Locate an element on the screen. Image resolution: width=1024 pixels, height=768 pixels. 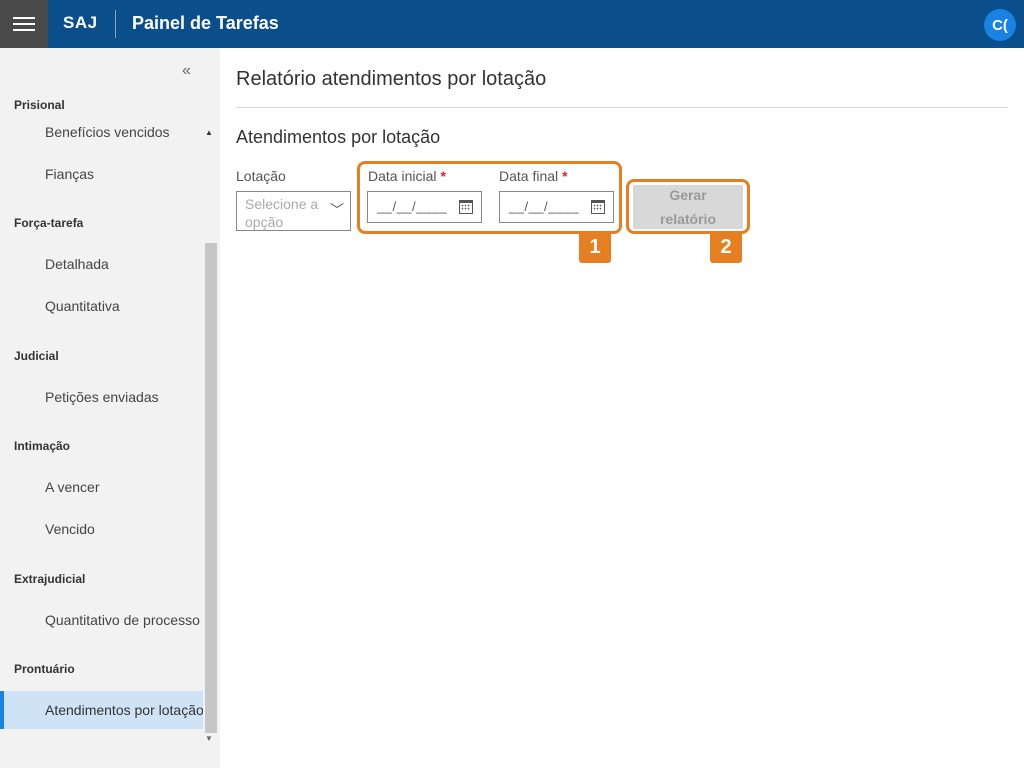
header-divider is located at coordinates (115, 24).